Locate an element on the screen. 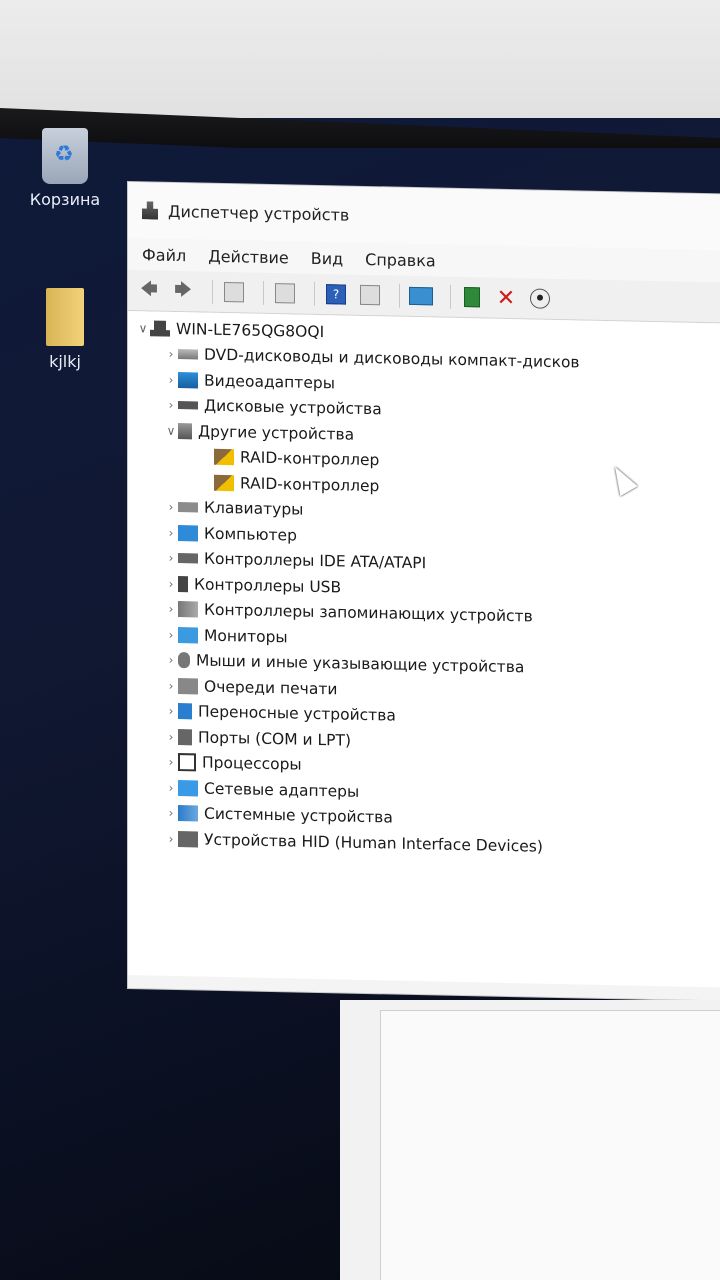 The height and width of the screenshot is (1280, 720). desktop-icon-label: kjlkj is located at coordinates (65, 361).